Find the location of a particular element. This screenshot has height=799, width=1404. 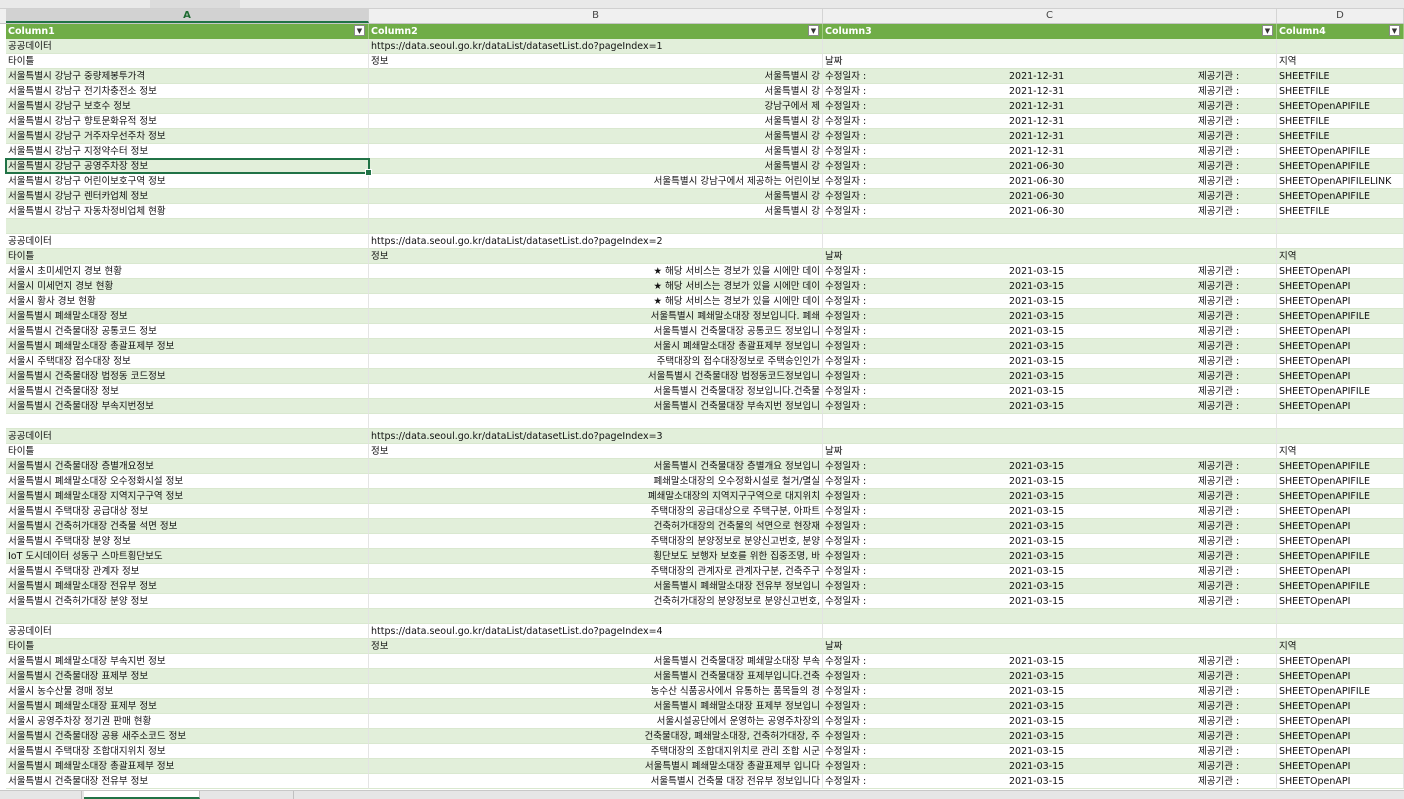

cell-title: 서울특별시 건축허가대장 분양 정보 is located at coordinates (187, 601).